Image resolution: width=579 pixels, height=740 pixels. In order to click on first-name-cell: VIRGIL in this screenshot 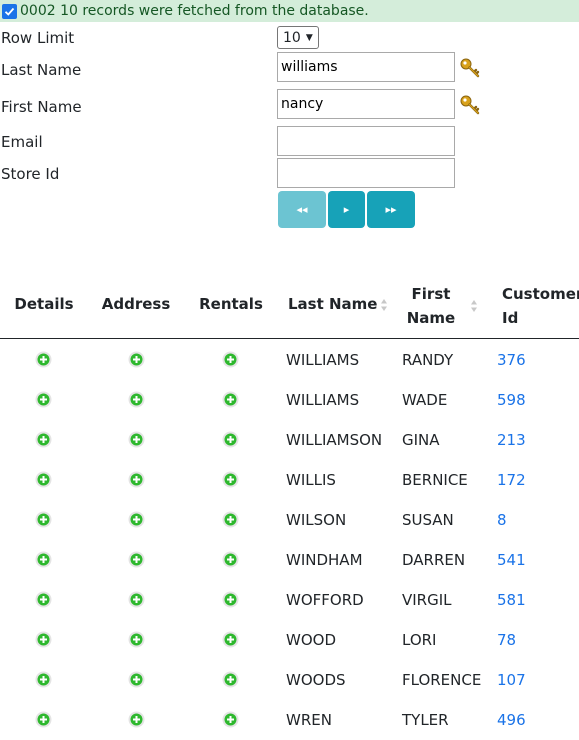, I will do `click(427, 600)`.